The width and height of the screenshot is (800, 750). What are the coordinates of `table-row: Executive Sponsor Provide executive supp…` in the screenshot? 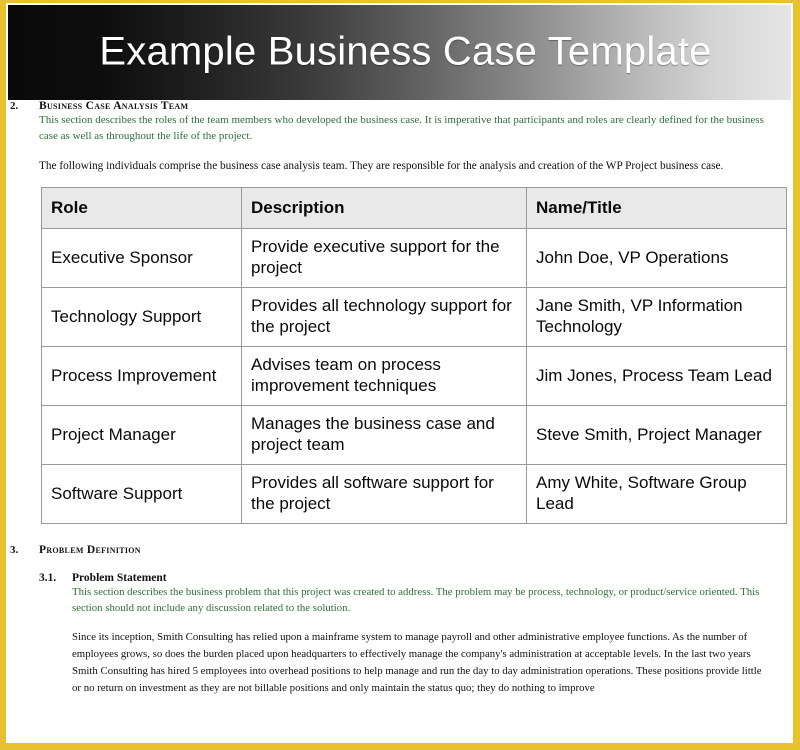 It's located at (414, 258).